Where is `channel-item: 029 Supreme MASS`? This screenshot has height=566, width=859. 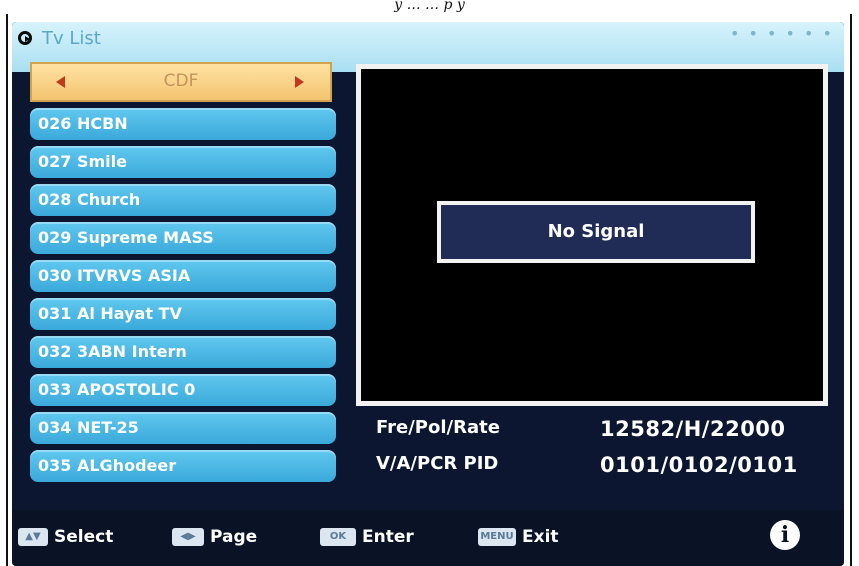 channel-item: 029 Supreme MASS is located at coordinates (183, 238).